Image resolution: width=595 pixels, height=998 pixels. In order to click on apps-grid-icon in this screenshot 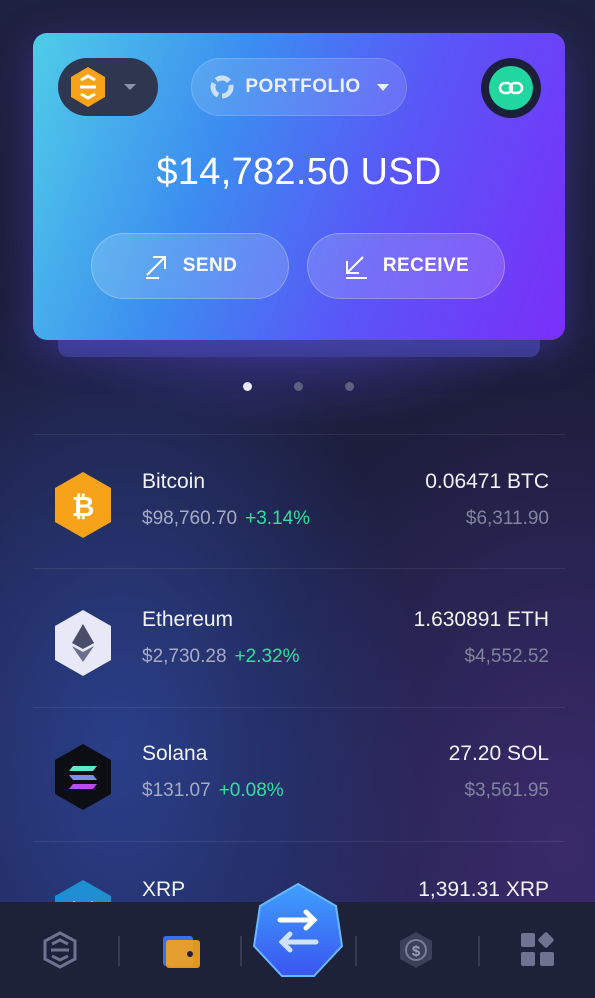, I will do `click(538, 950)`.